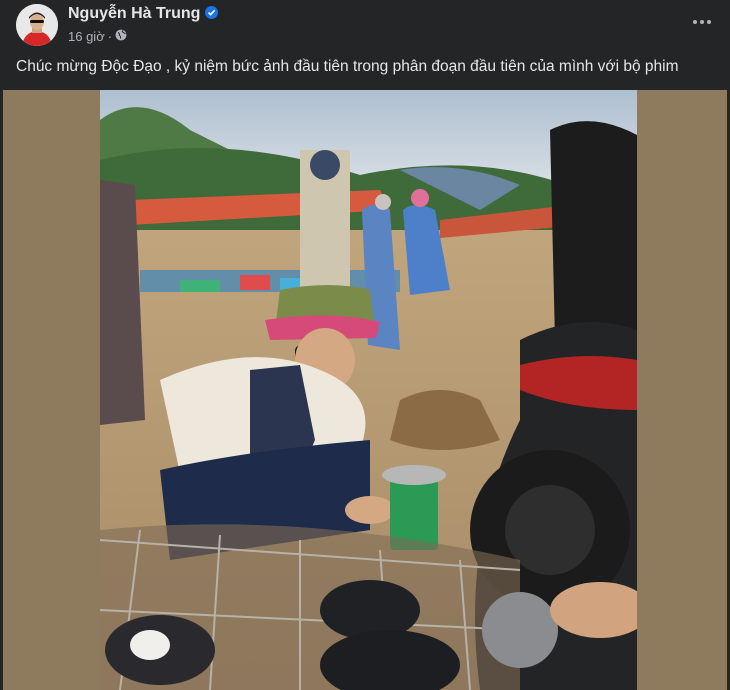  I want to click on post-time: 16 giờ, so click(86, 36).